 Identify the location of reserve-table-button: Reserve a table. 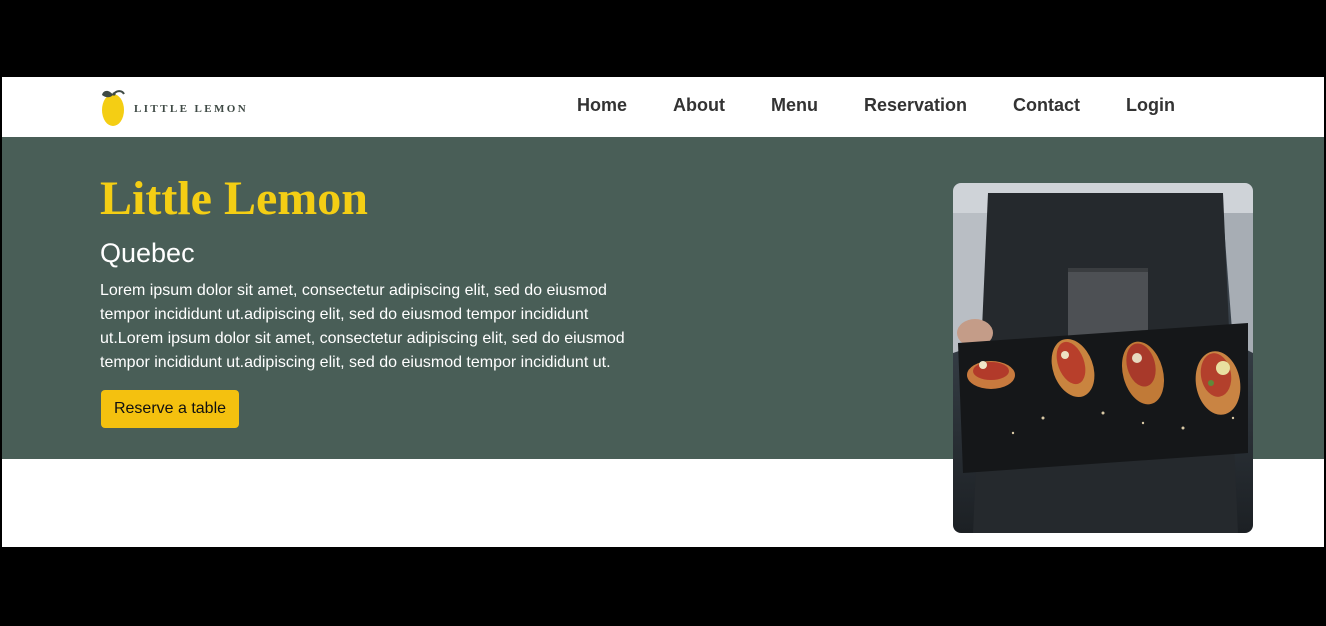
(170, 409).